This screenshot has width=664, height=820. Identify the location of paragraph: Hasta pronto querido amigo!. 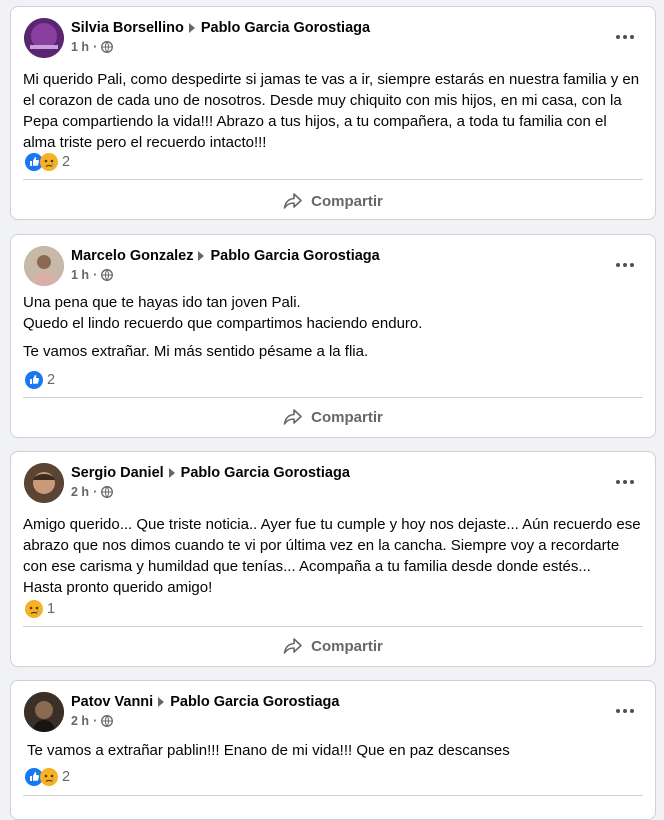
(118, 587).